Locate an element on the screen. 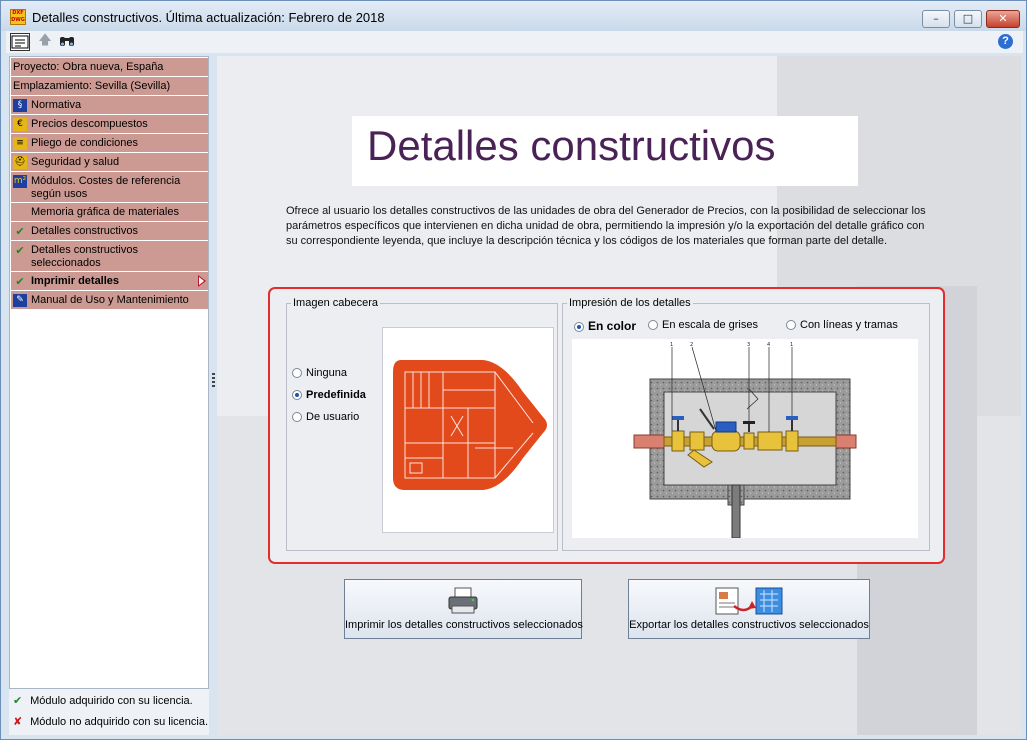  sidebar-item-label: Detalles constructivos seleccionados is located at coordinates (84, 256).